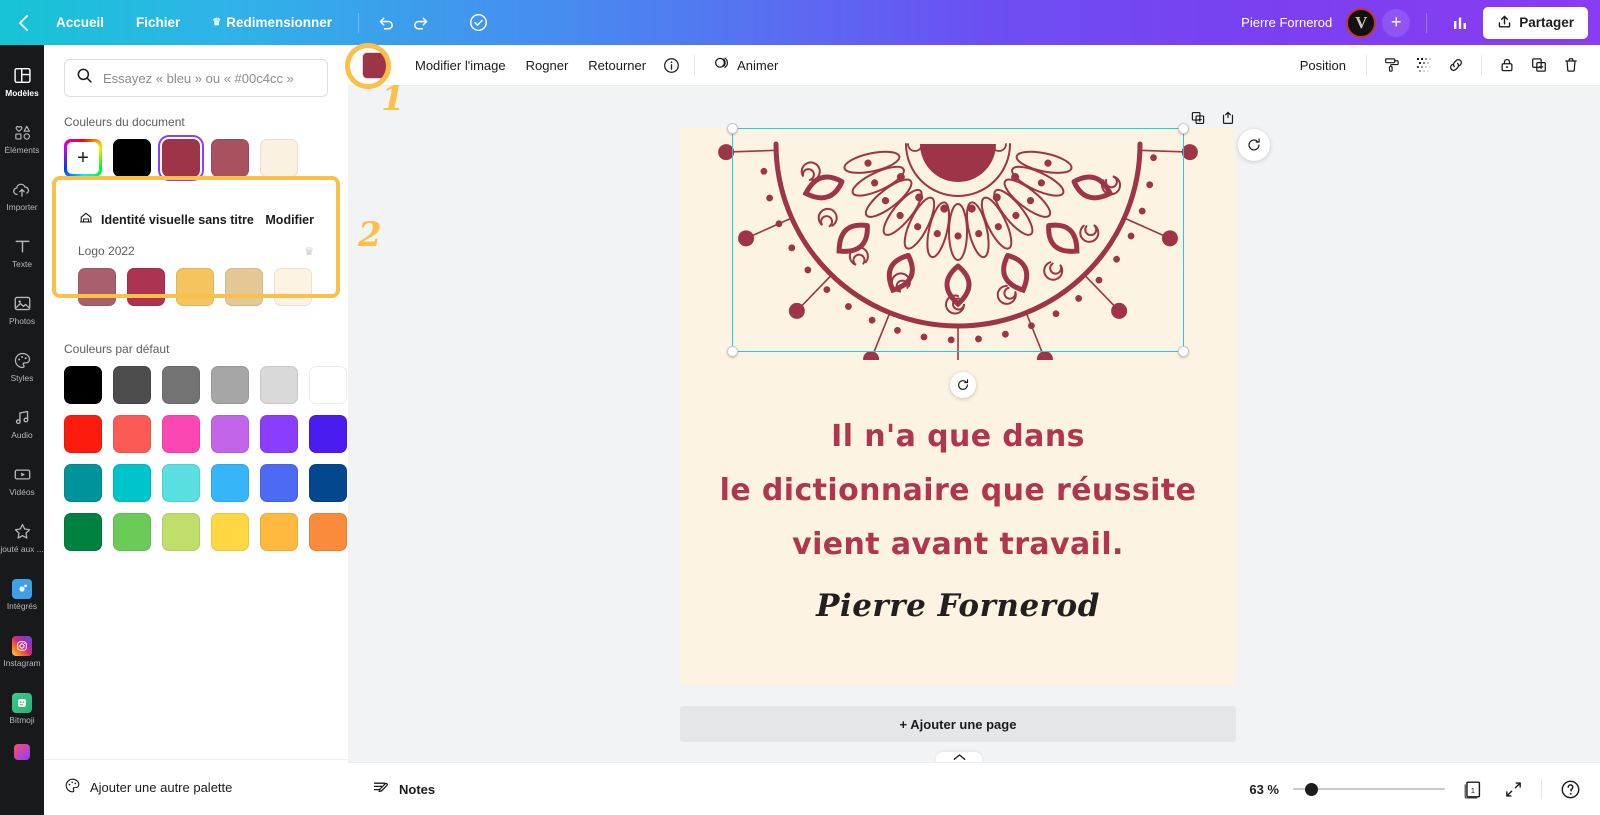  I want to click on nav-home: Accueil, so click(80, 23).